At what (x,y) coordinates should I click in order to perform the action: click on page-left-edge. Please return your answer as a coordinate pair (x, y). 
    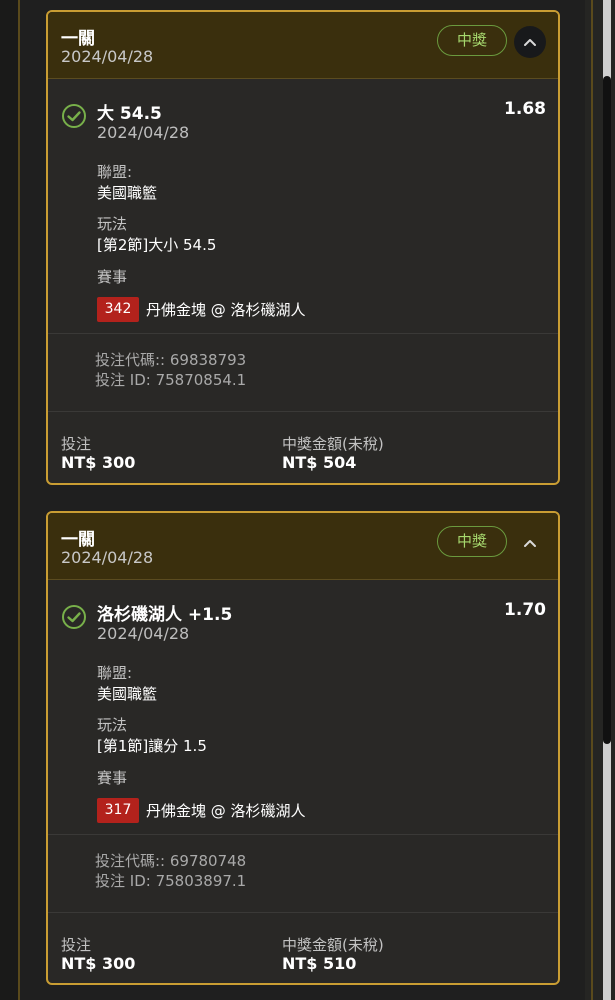
    Looking at the image, I should click on (10, 500).